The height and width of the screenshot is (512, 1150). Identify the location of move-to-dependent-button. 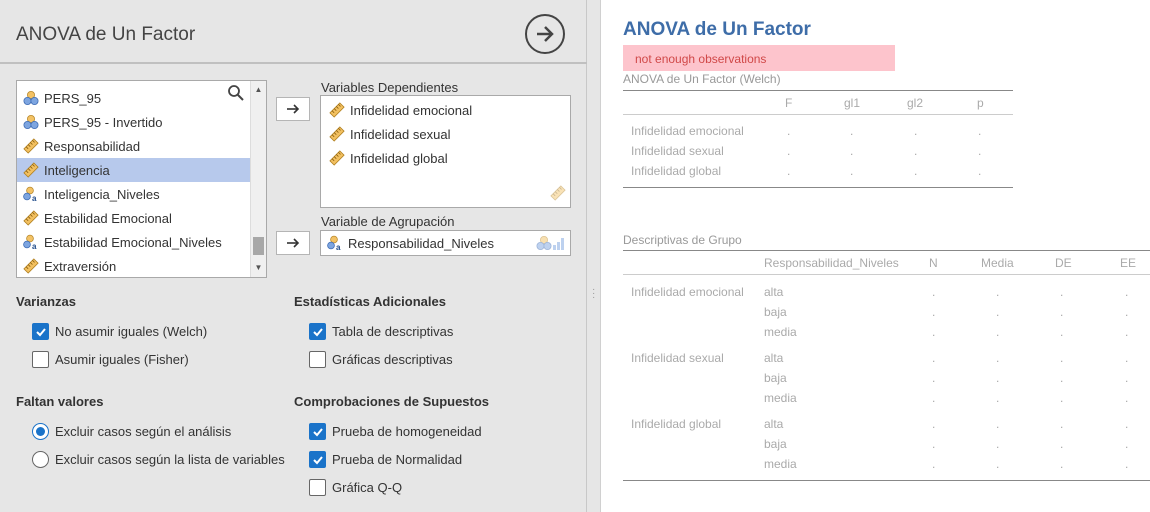
(293, 109).